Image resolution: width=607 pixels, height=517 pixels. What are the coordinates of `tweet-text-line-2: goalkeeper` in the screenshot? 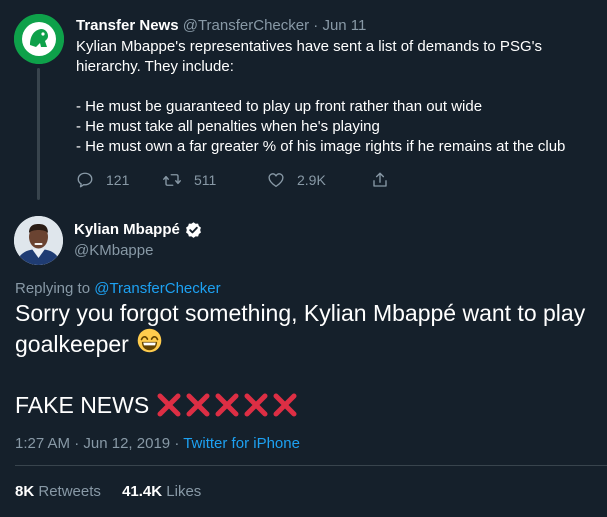 It's located at (307, 344).